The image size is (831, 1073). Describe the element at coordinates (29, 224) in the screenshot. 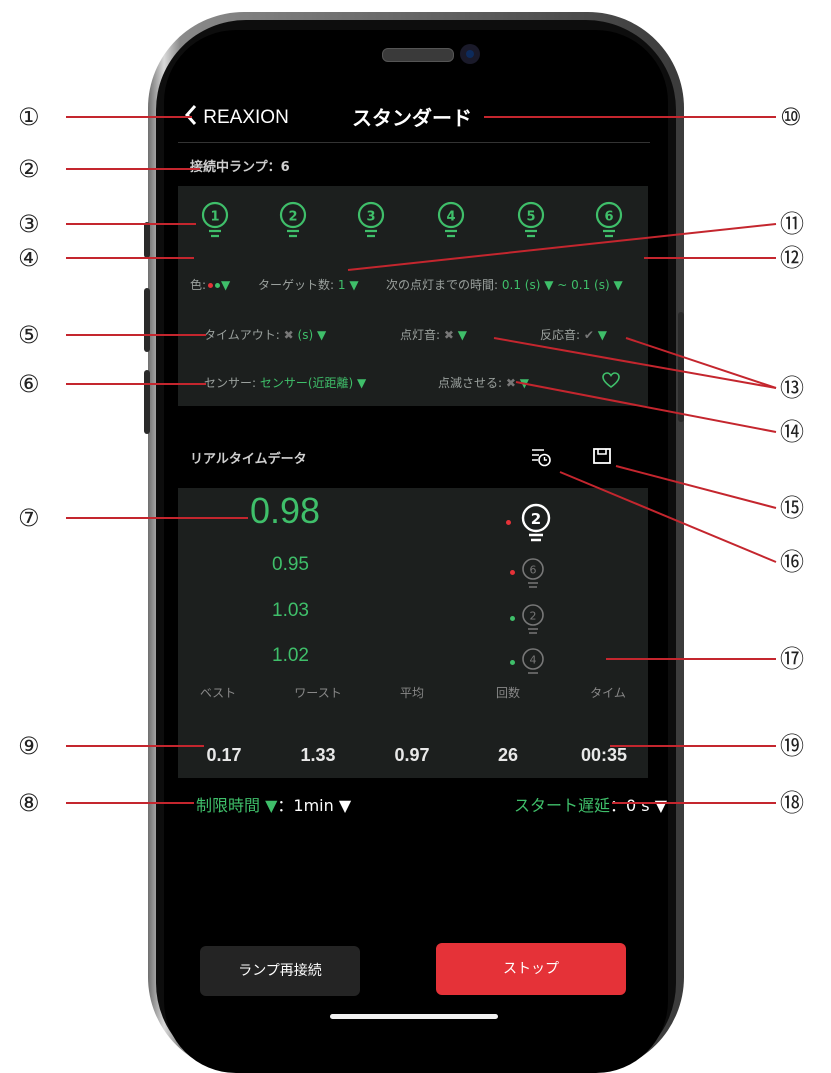

I see `callout-3: ③` at that location.